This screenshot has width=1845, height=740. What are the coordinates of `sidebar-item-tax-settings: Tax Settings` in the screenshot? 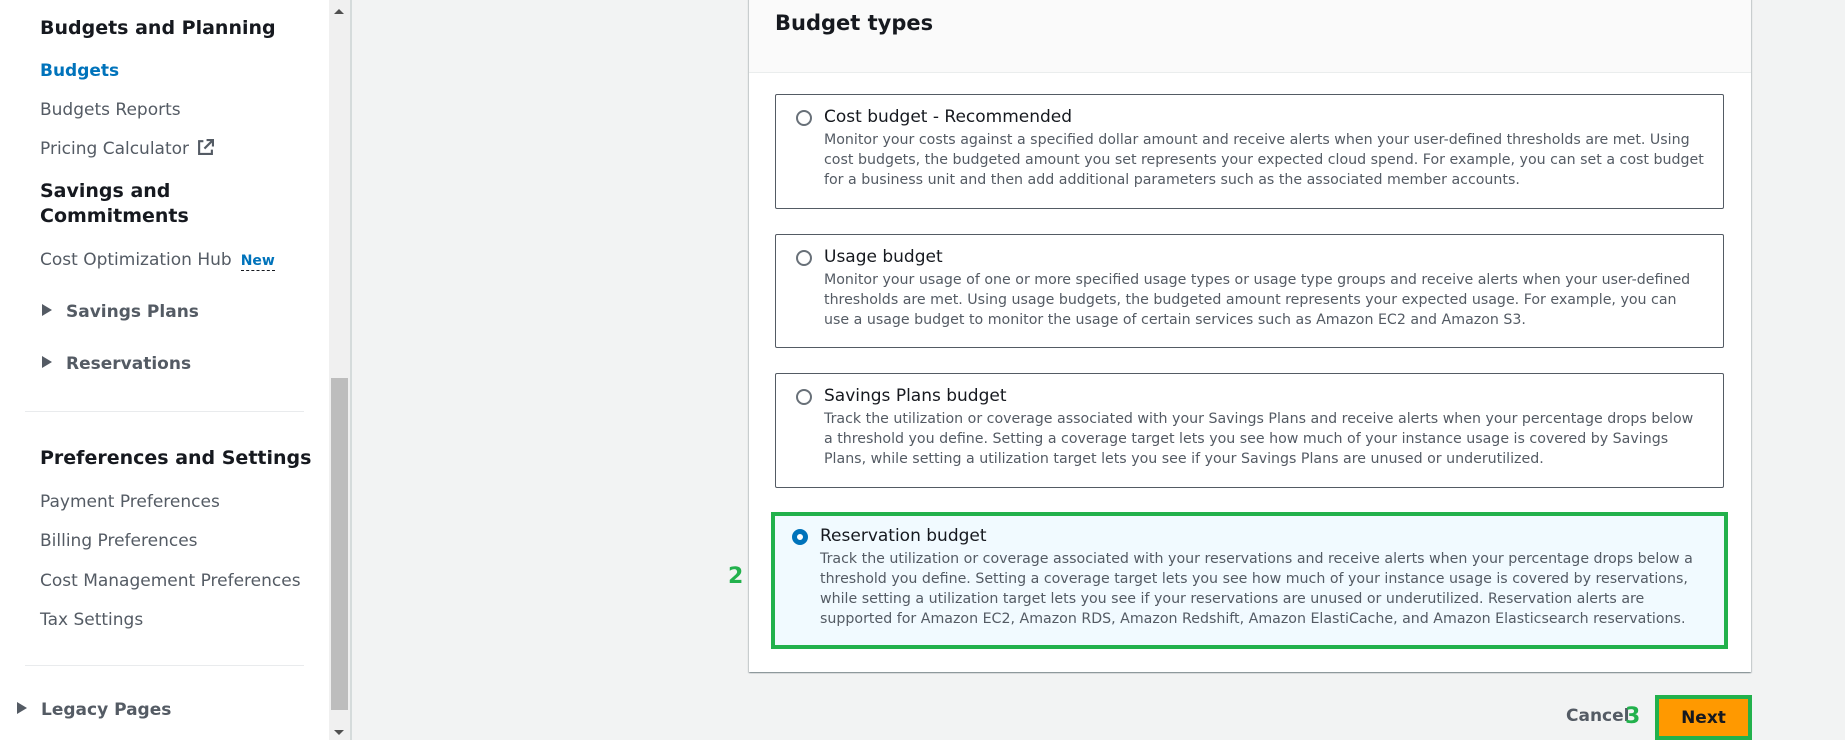 It's located at (91, 620).